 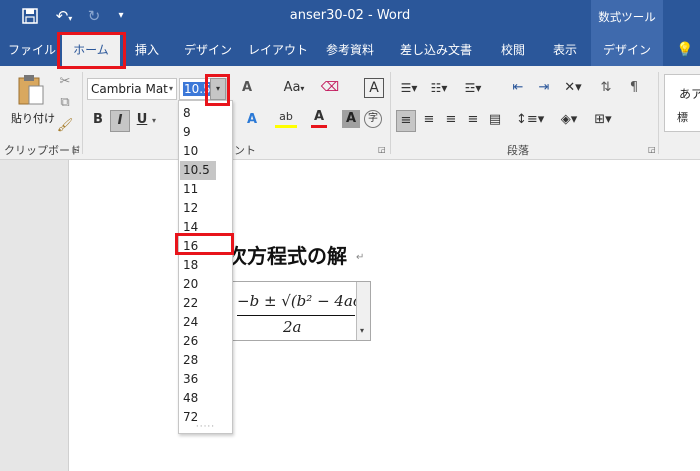 I want to click on size-option-12: 12, so click(x=205, y=208).